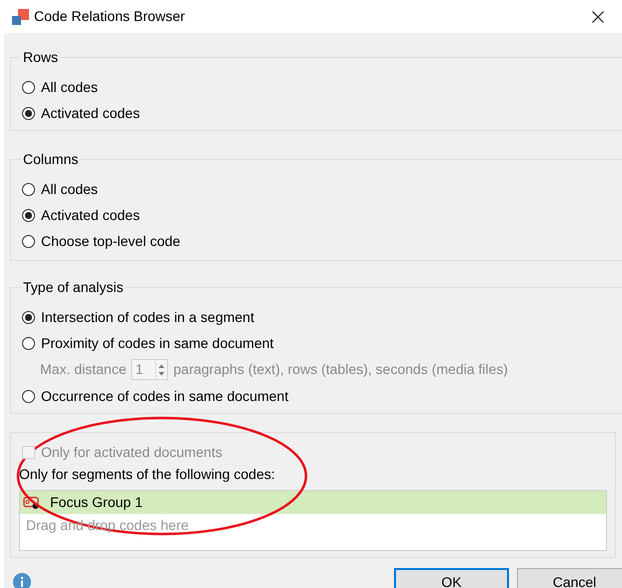 The height and width of the screenshot is (588, 622). What do you see at coordinates (161, 369) in the screenshot?
I see `spin-arrows-icon` at bounding box center [161, 369].